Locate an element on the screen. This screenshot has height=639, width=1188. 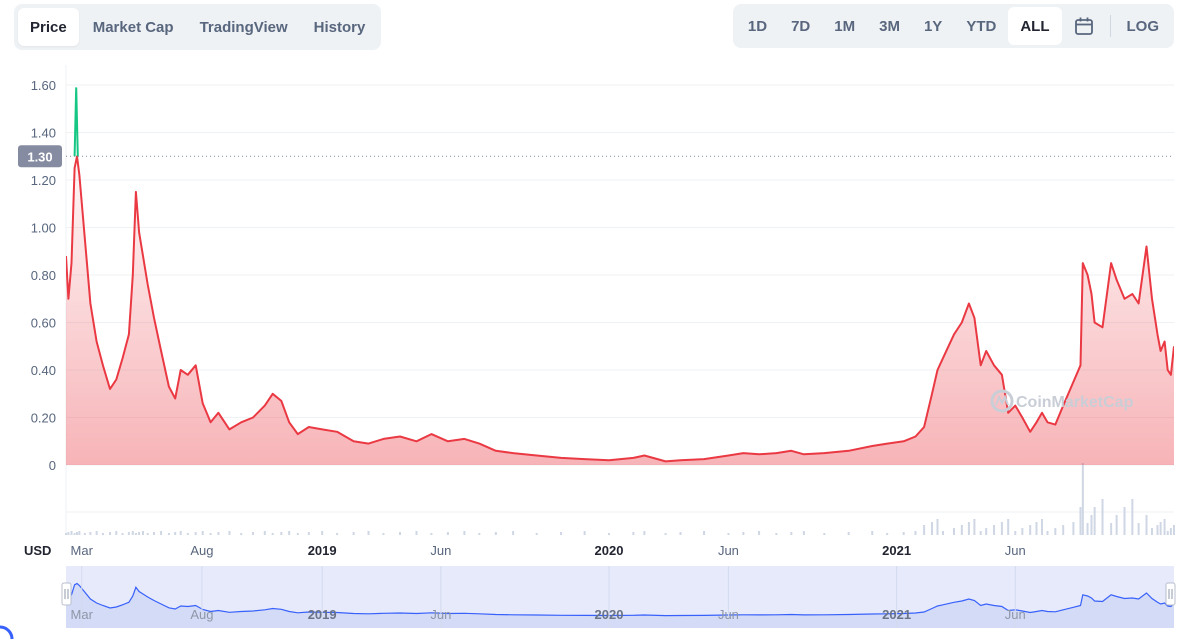
y-tick-label: 1.40 is located at coordinates (43, 133).